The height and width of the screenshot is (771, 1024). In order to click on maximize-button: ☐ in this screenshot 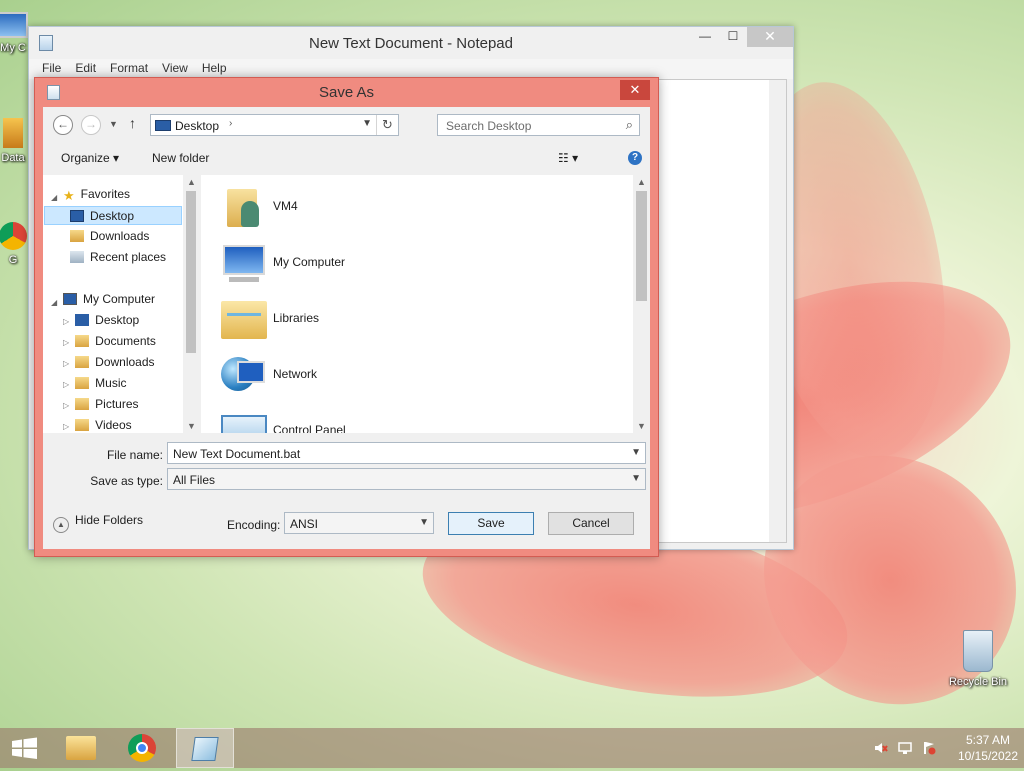, I will do `click(733, 37)`.